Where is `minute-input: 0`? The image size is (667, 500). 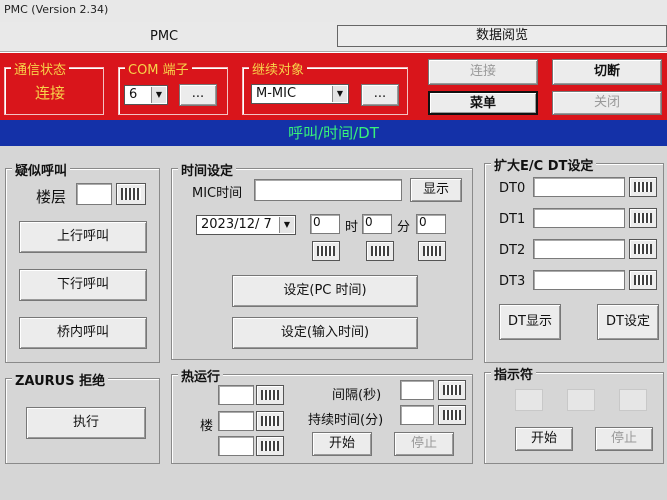 minute-input: 0 is located at coordinates (377, 224).